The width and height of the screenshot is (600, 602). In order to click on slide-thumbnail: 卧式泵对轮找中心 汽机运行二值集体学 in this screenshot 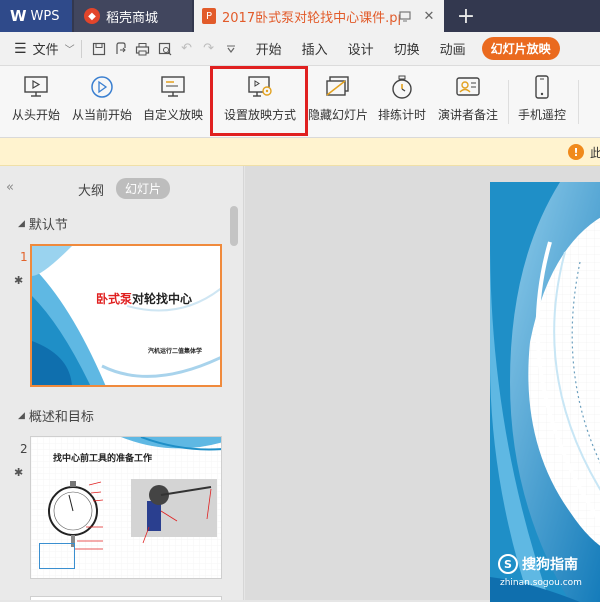, I will do `click(126, 315)`.